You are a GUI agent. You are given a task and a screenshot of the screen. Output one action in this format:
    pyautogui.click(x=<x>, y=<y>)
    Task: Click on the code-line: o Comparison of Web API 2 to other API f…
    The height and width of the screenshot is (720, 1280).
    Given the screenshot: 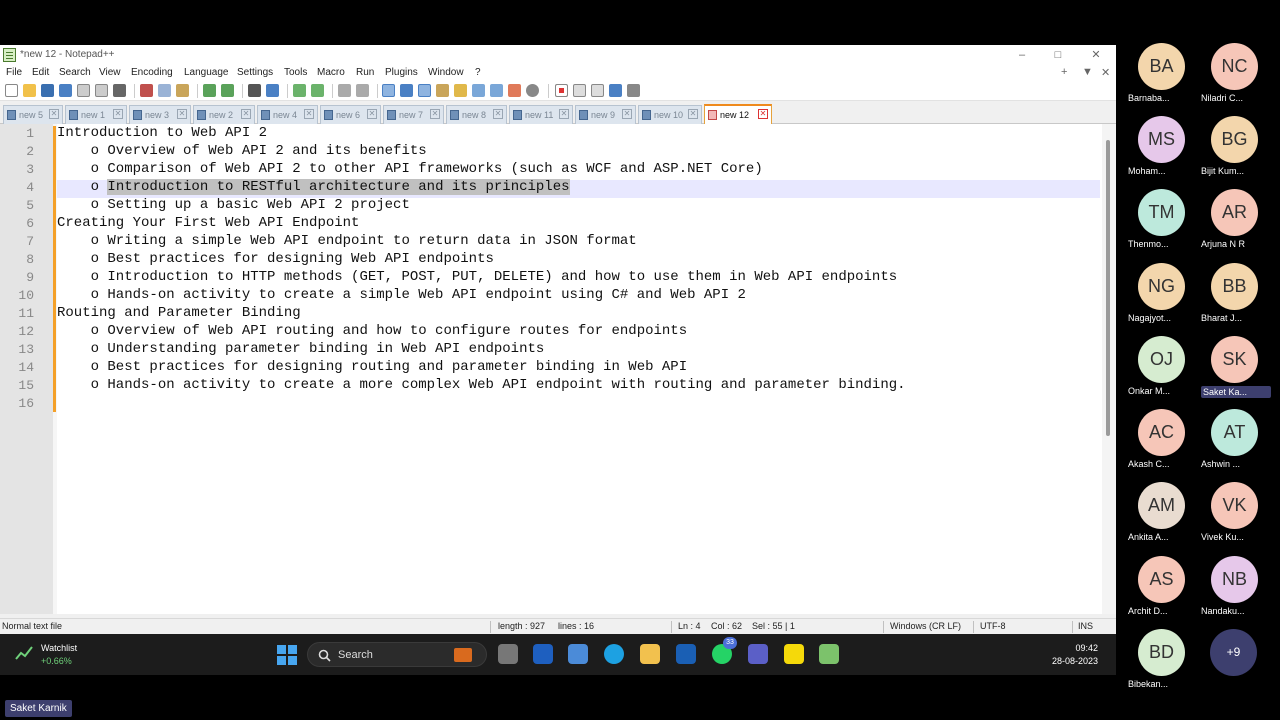 What is the action you would take?
    pyautogui.click(x=410, y=169)
    